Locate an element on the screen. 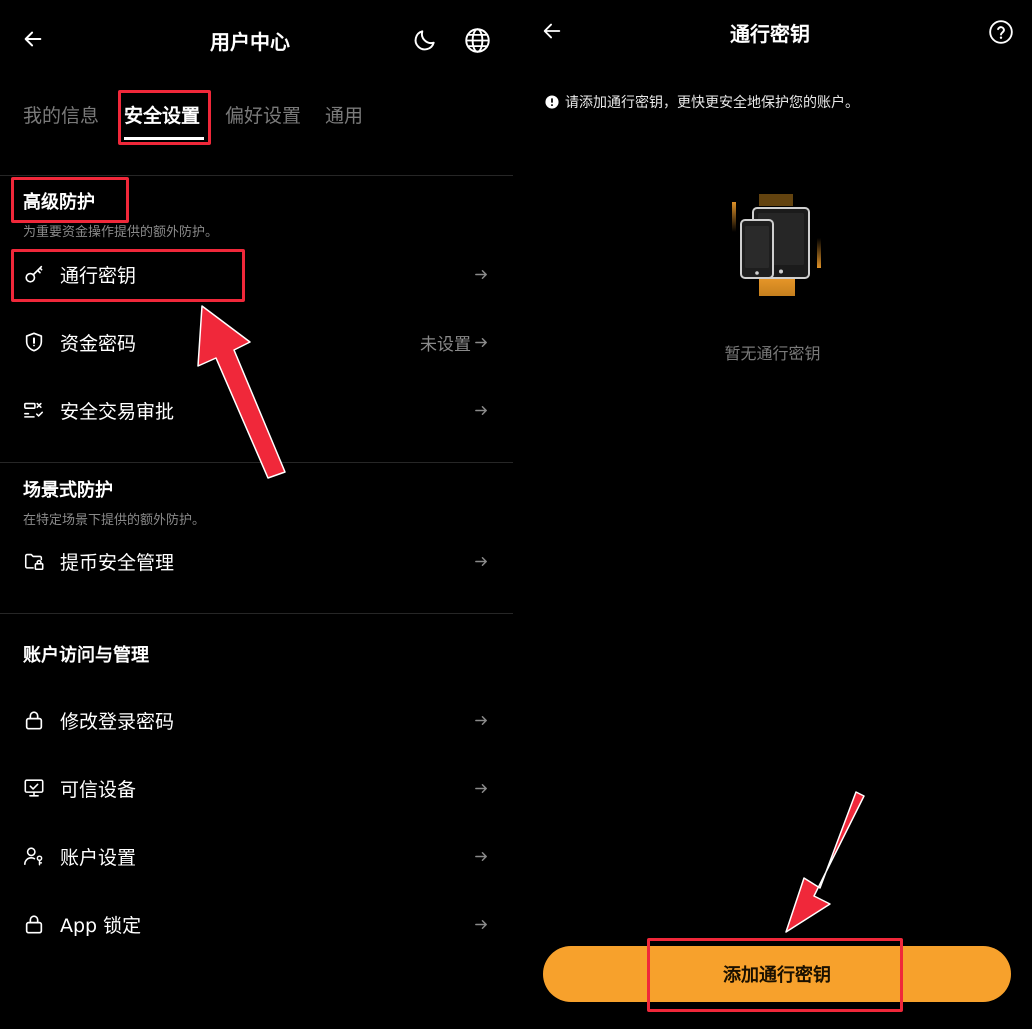 The height and width of the screenshot is (1029, 1032). question-circle-icon is located at coordinates (1001, 32).